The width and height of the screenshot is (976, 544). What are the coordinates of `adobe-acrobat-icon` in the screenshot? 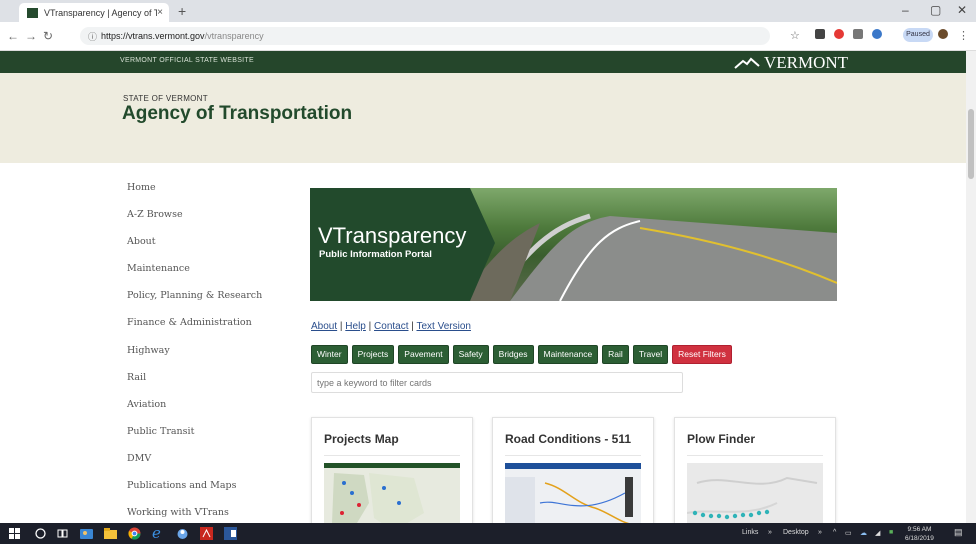 It's located at (206, 533).